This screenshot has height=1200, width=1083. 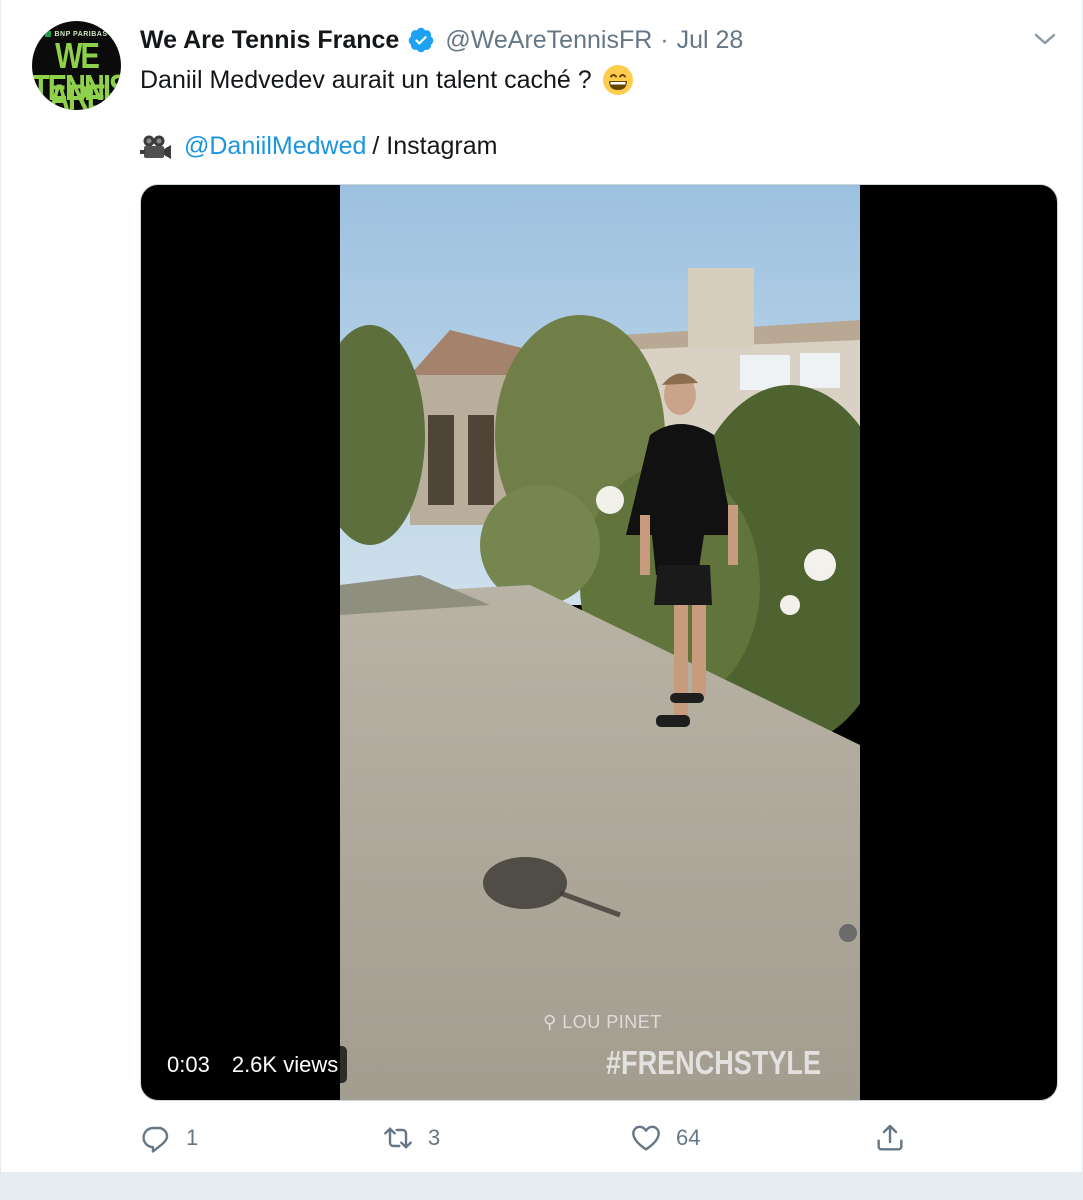 What do you see at coordinates (76, 88) in the screenshot?
I see `avatar-line2: TENNIS` at bounding box center [76, 88].